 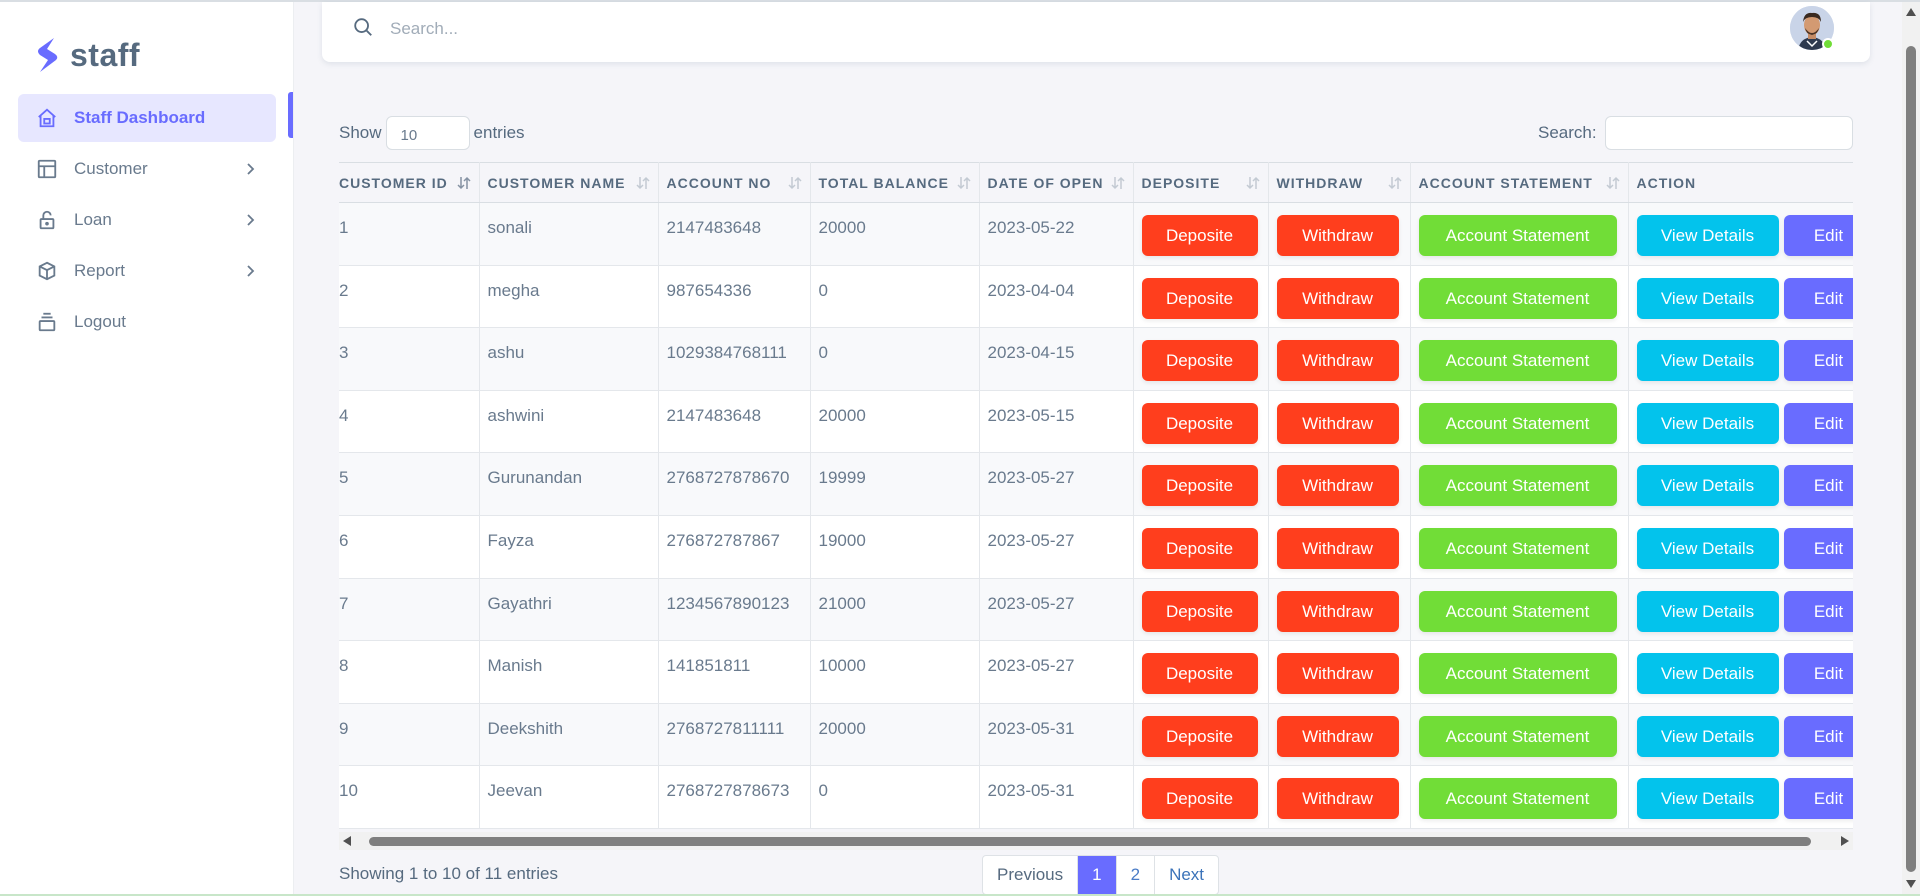 What do you see at coordinates (1097, 875) in the screenshot?
I see `pagination-page-1: 1` at bounding box center [1097, 875].